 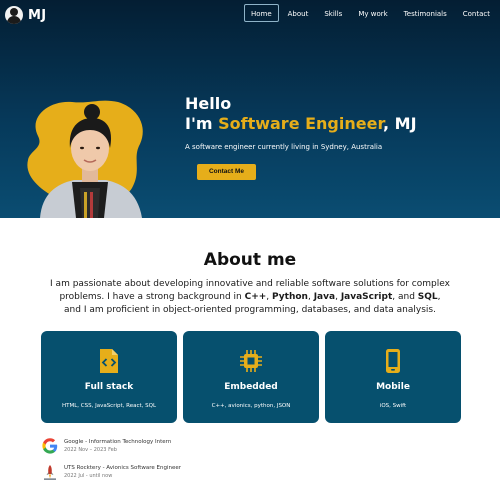 What do you see at coordinates (50, 446) in the screenshot?
I see `google-logo-icon` at bounding box center [50, 446].